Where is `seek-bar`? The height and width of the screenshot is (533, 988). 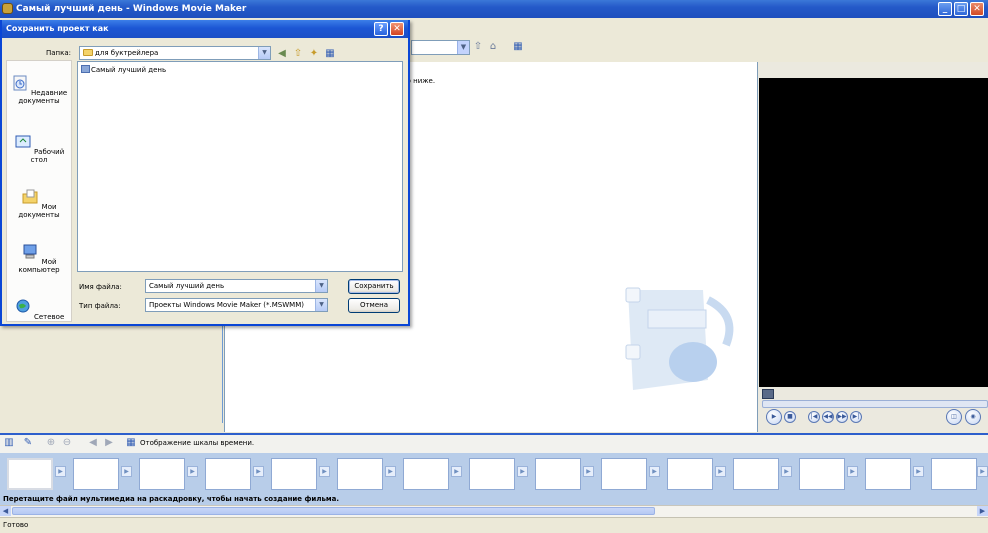 seek-bar is located at coordinates (875, 404).